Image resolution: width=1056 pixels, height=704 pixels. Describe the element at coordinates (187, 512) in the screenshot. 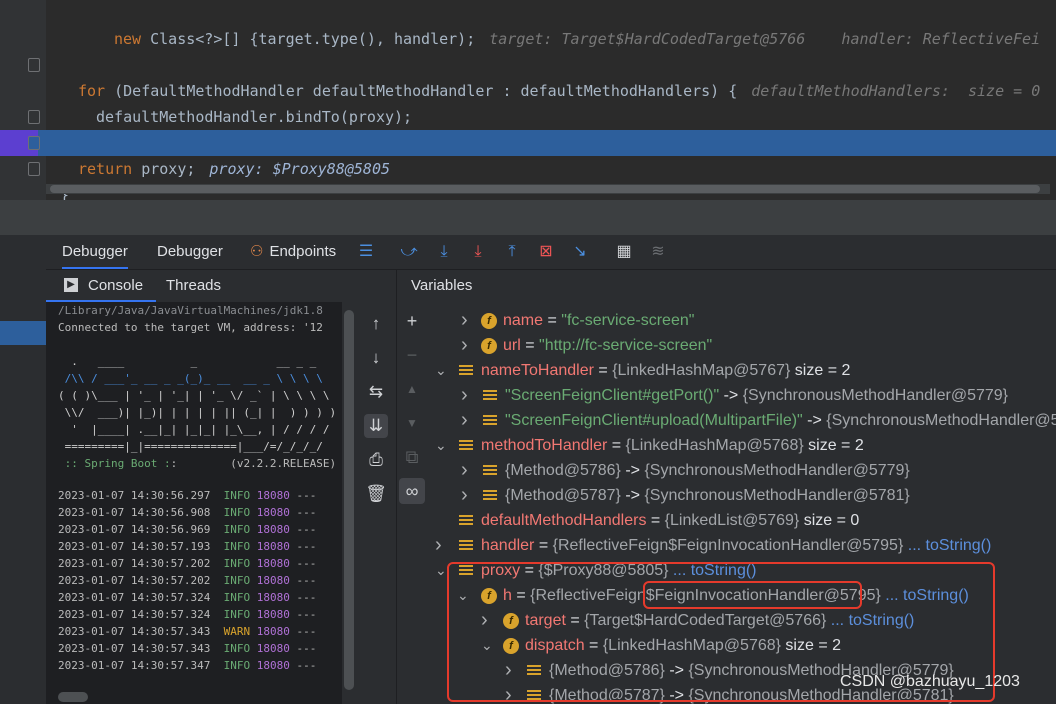

I see `console-line: 2023-01-07 14:30:56.908 INFO 18080 ---` at that location.